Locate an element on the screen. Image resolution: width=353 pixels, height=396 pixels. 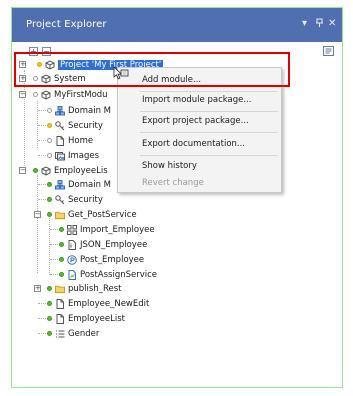
close-icon: ✕ is located at coordinates (332, 23).